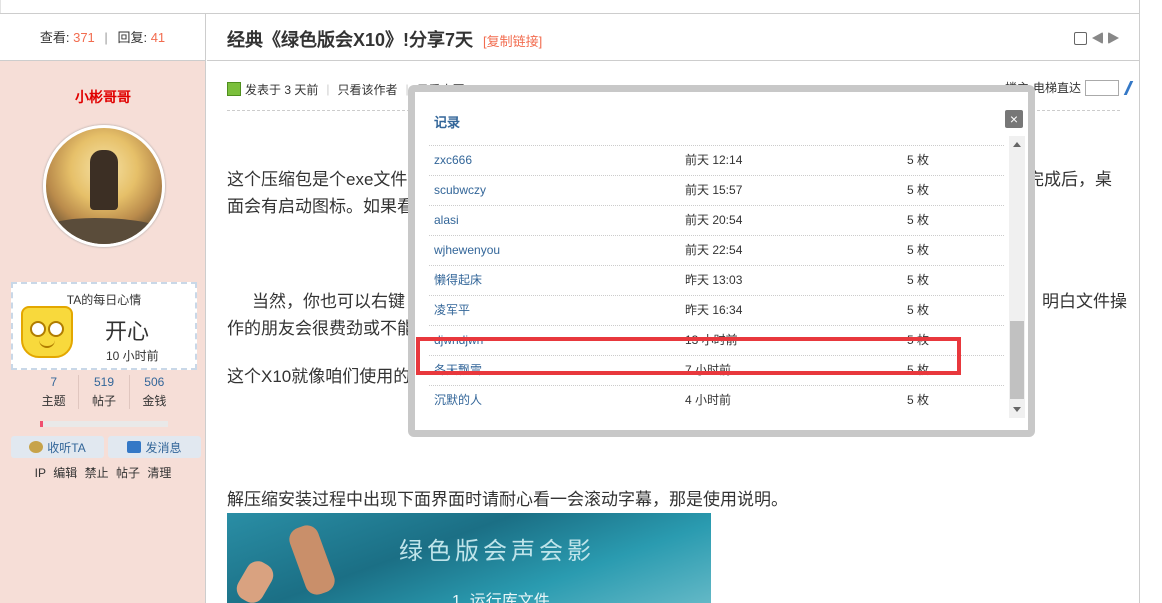 Image resolution: width=1162 pixels, height=603 pixels. Describe the element at coordinates (350, 40) in the screenshot. I see `thread-title: 经典《绿色版会X10》!分享7天` at that location.